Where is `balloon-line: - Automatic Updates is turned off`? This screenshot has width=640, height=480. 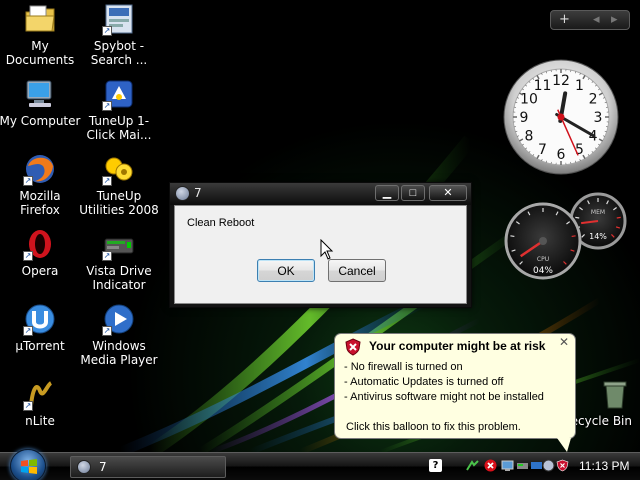
balloon-line: - Automatic Updates is turned off is located at coordinates (424, 382).